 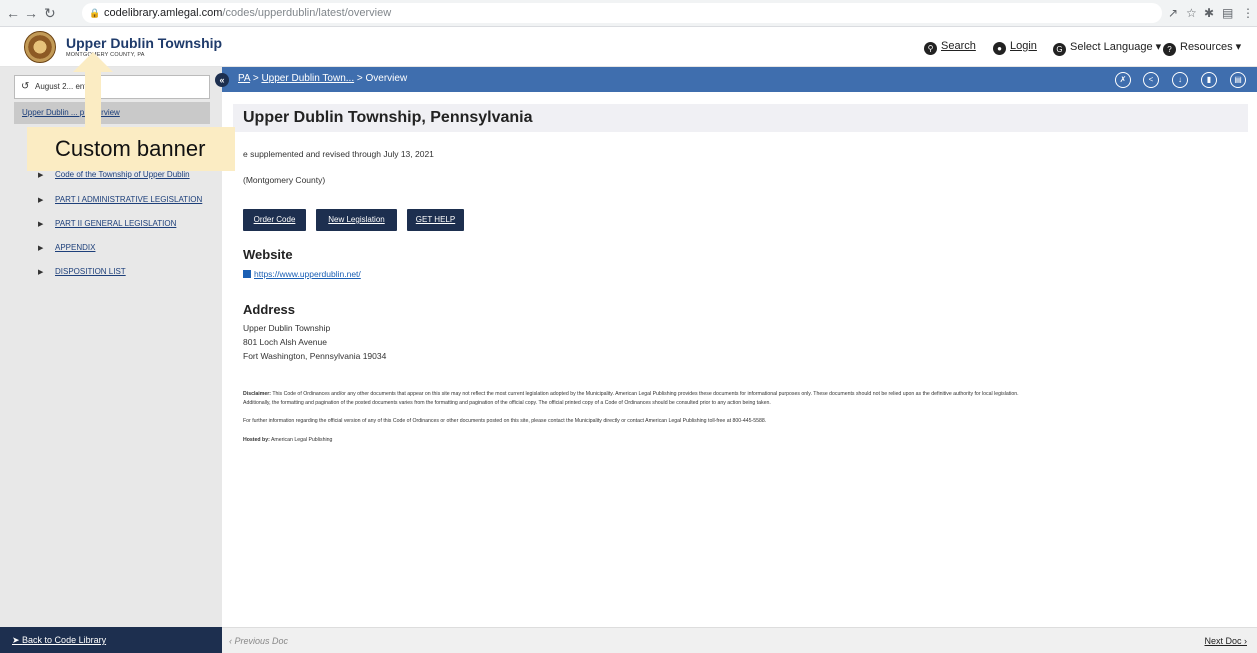 What do you see at coordinates (1227, 13) in the screenshot?
I see `side-panel-icon: ▤` at bounding box center [1227, 13].